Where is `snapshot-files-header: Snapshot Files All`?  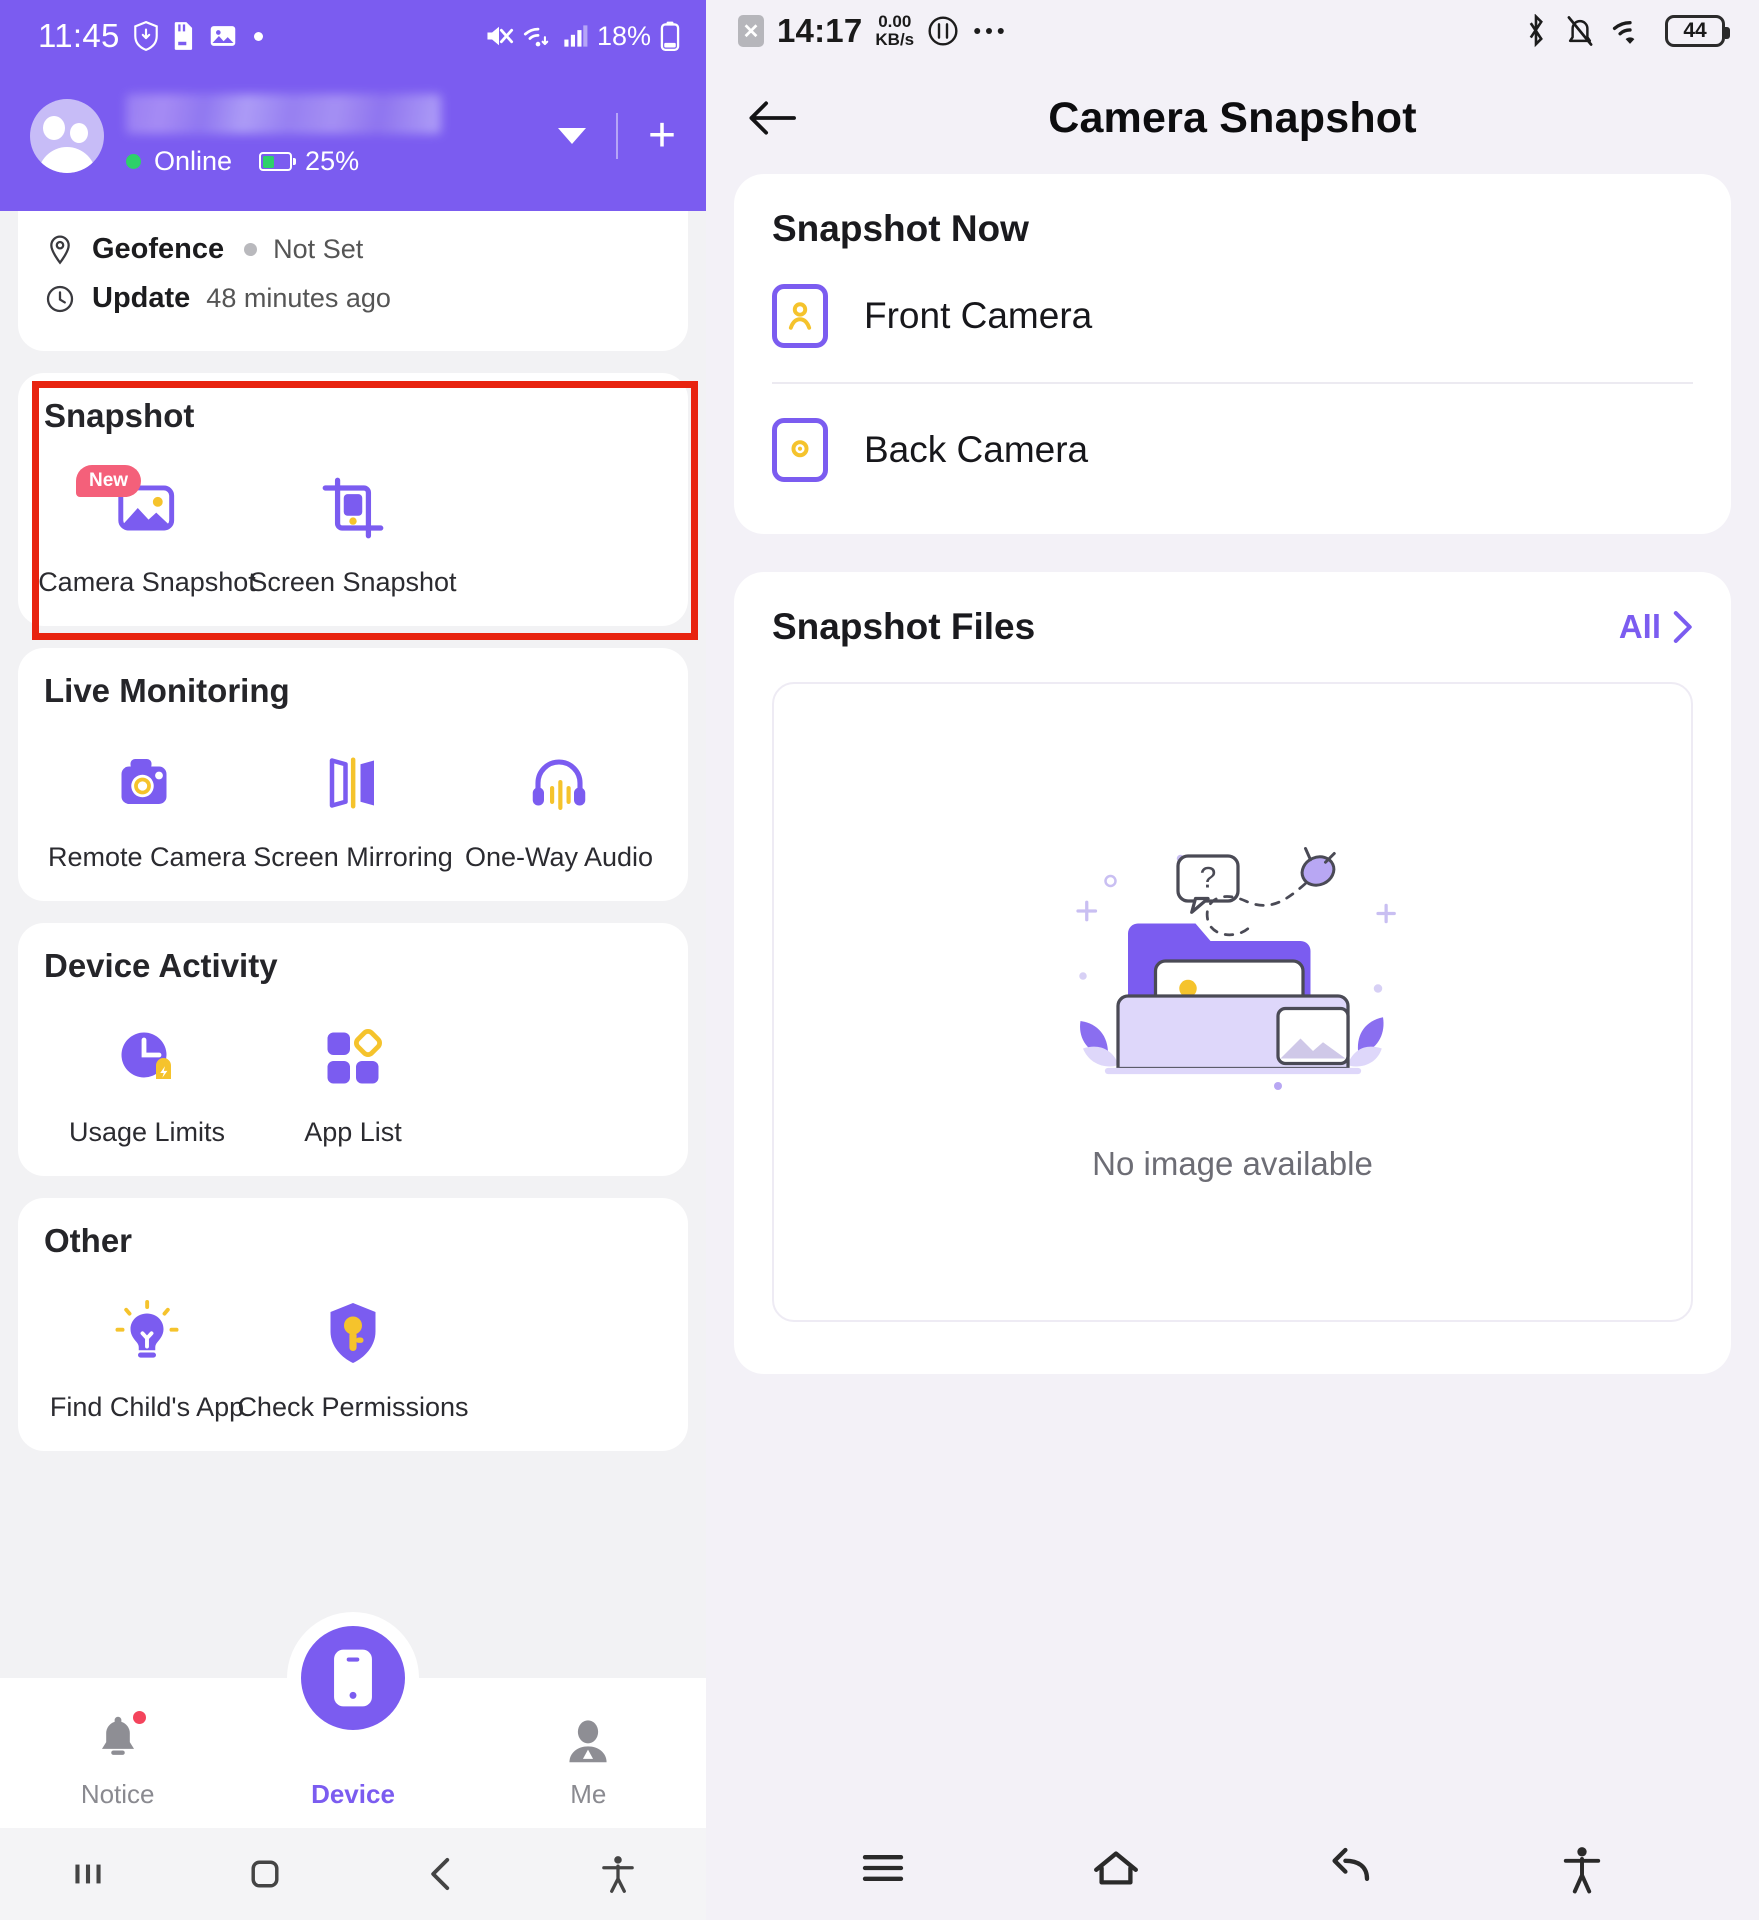 snapshot-files-header: Snapshot Files All is located at coordinates (1232, 627).